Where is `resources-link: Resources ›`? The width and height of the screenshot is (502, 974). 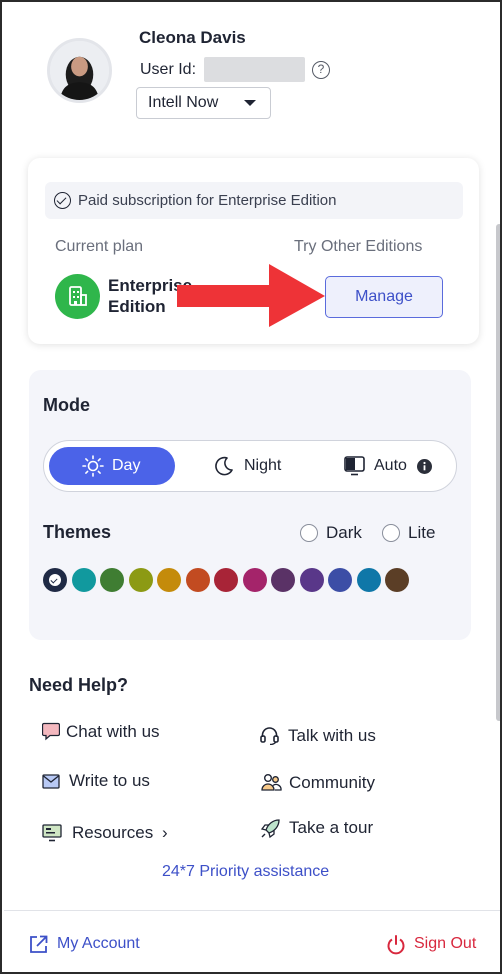
resources-link: Resources › is located at coordinates (105, 833).